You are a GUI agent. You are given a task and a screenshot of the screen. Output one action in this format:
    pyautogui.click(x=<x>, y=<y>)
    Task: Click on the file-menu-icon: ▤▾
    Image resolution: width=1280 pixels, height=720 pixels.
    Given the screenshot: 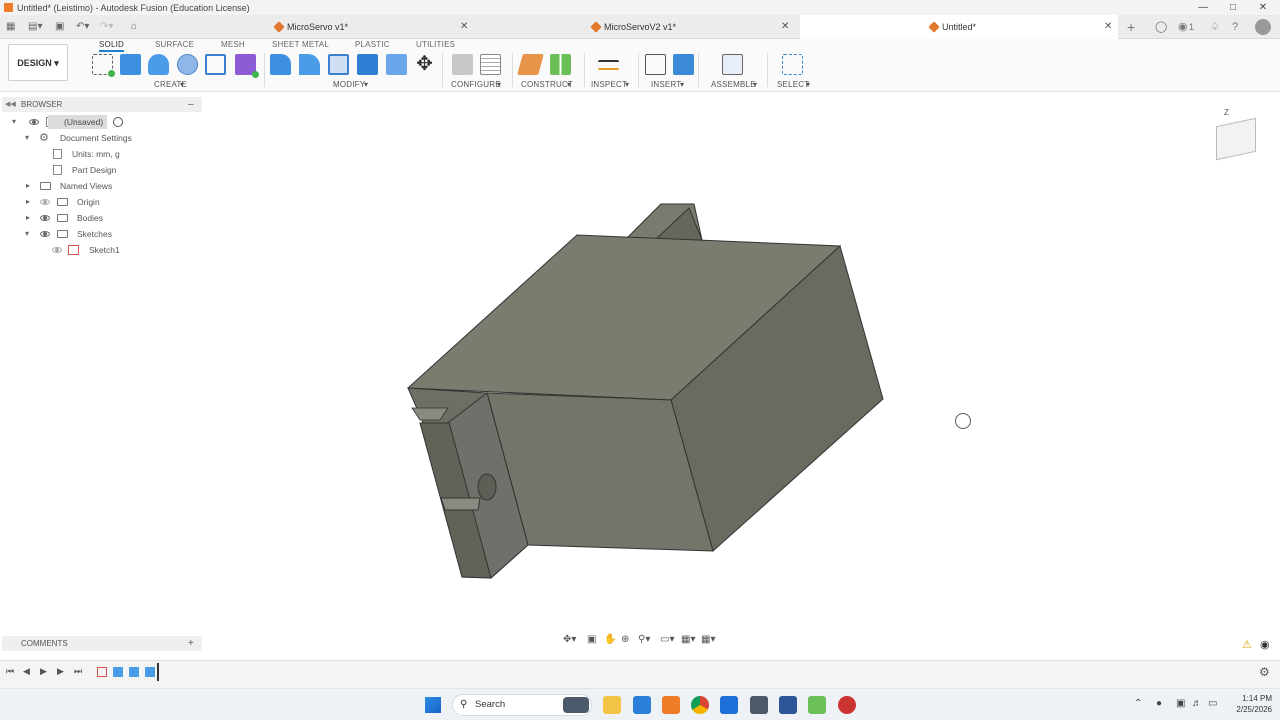 What is the action you would take?
    pyautogui.click(x=35, y=27)
    